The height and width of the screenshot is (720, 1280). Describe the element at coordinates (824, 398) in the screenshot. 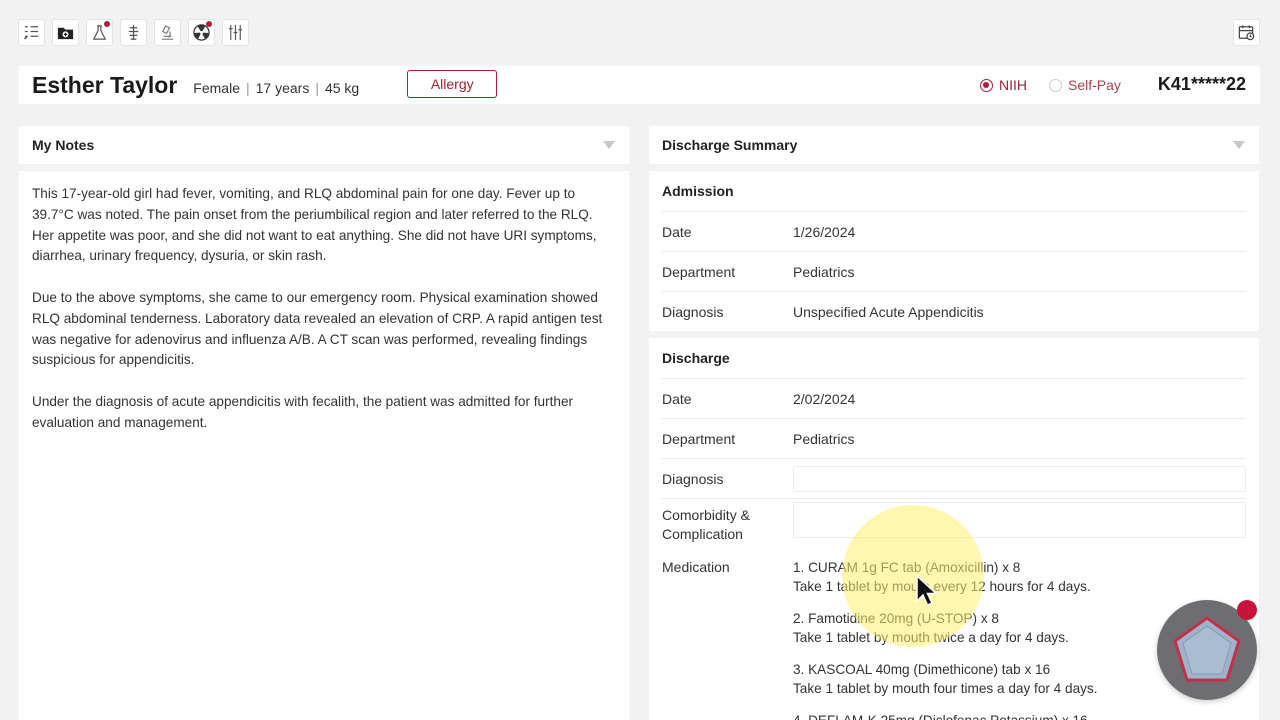

I see `discharge-date-value: 2/02/2024` at that location.